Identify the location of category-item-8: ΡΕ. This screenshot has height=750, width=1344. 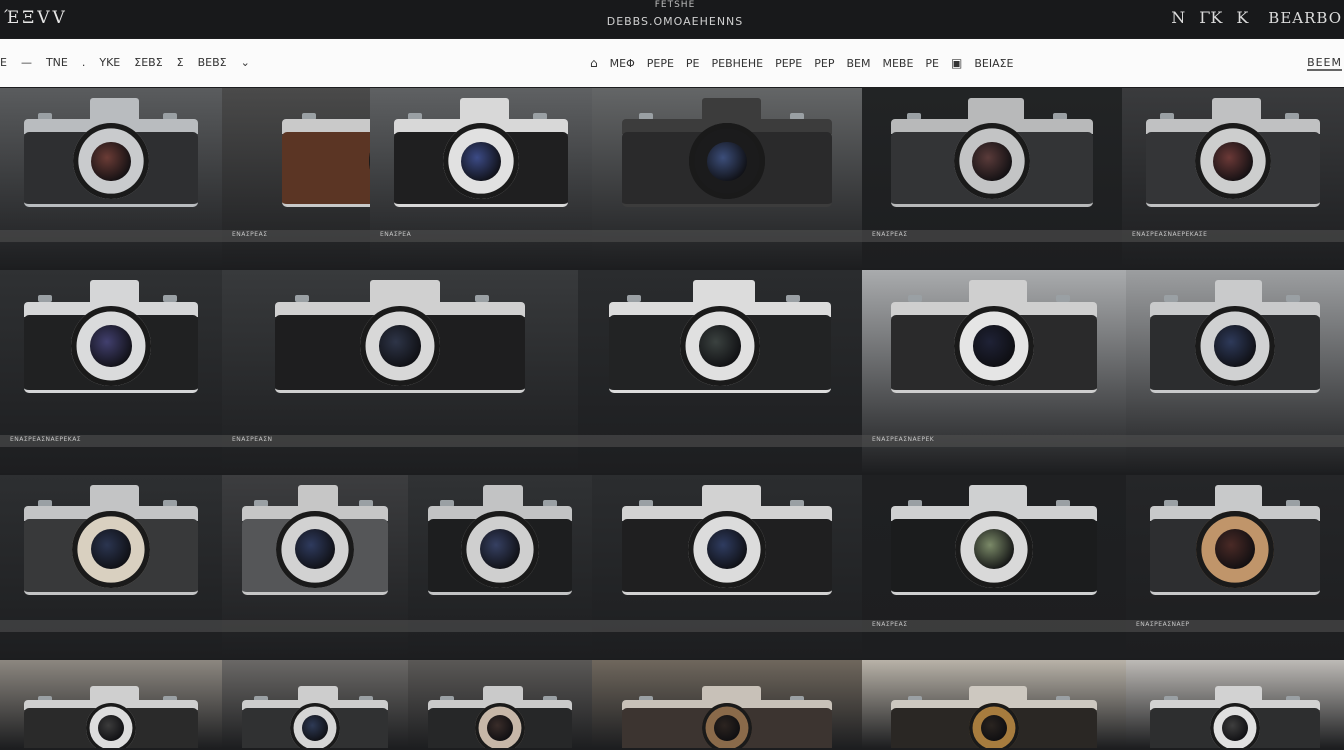
(932, 63).